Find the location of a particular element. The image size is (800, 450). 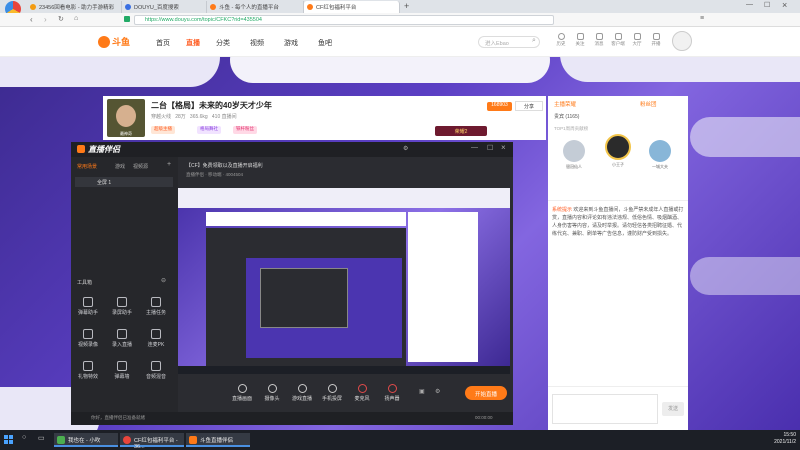

game-tab: 游戏 is located at coordinates (120, 166).